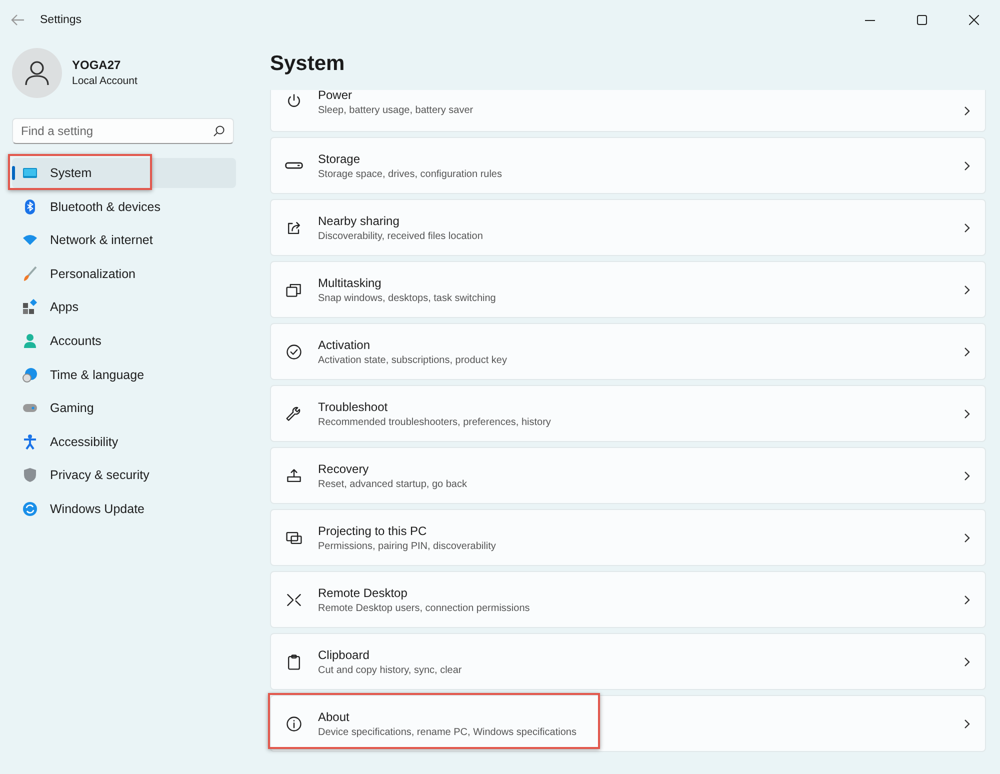 The height and width of the screenshot is (774, 1000). Describe the element at coordinates (124, 441) in the screenshot. I see `sidebar-item: Accessibility` at that location.